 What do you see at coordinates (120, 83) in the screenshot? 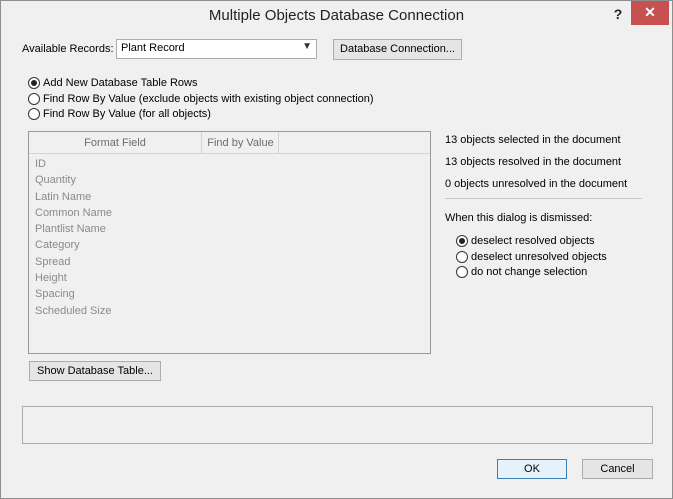
I see `radio-label: Add New Database Table Rows` at bounding box center [120, 83].